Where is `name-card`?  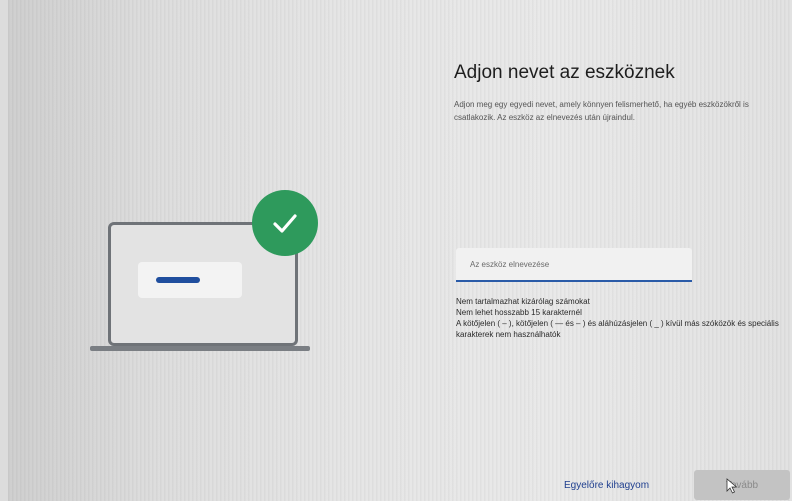
name-card is located at coordinates (190, 280).